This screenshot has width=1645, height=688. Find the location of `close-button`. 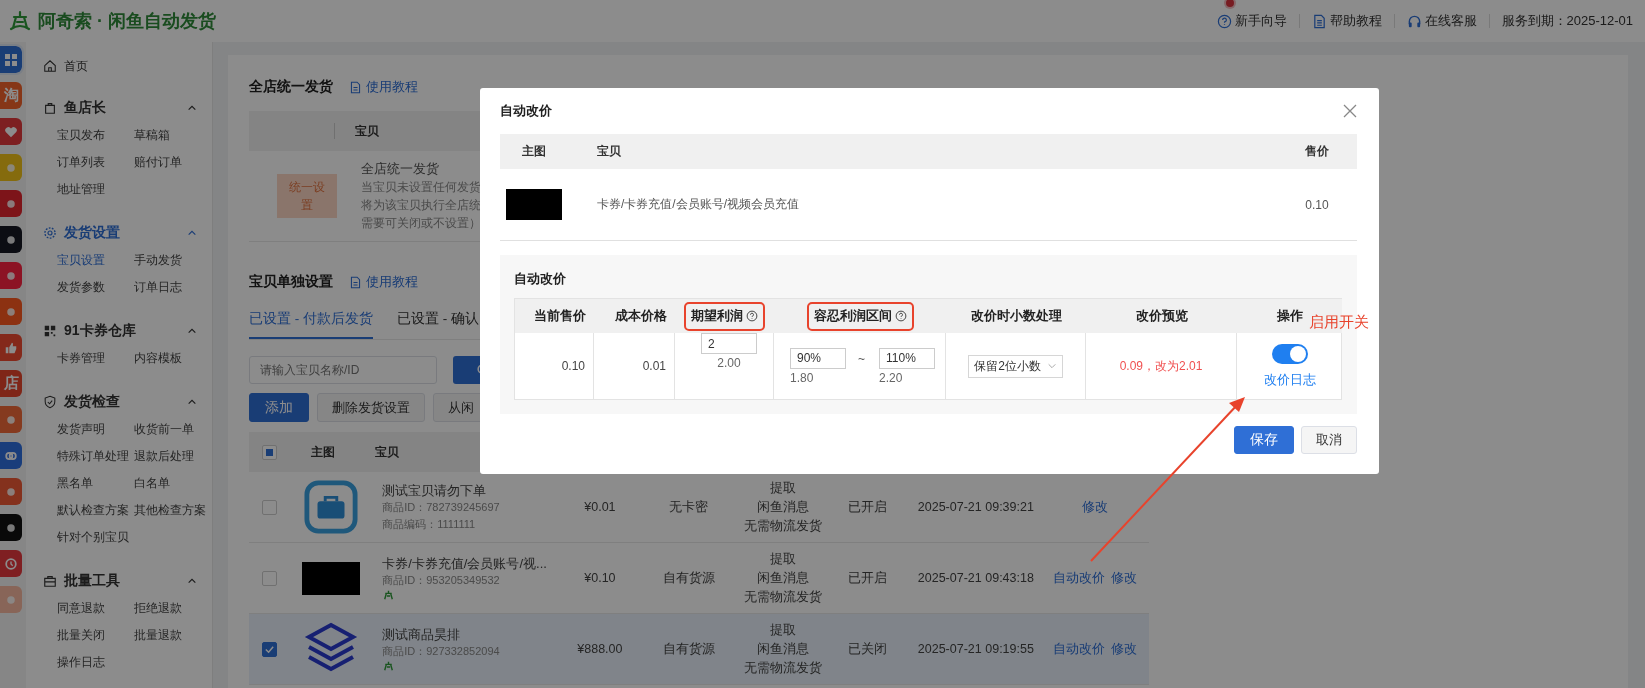

close-button is located at coordinates (1350, 111).